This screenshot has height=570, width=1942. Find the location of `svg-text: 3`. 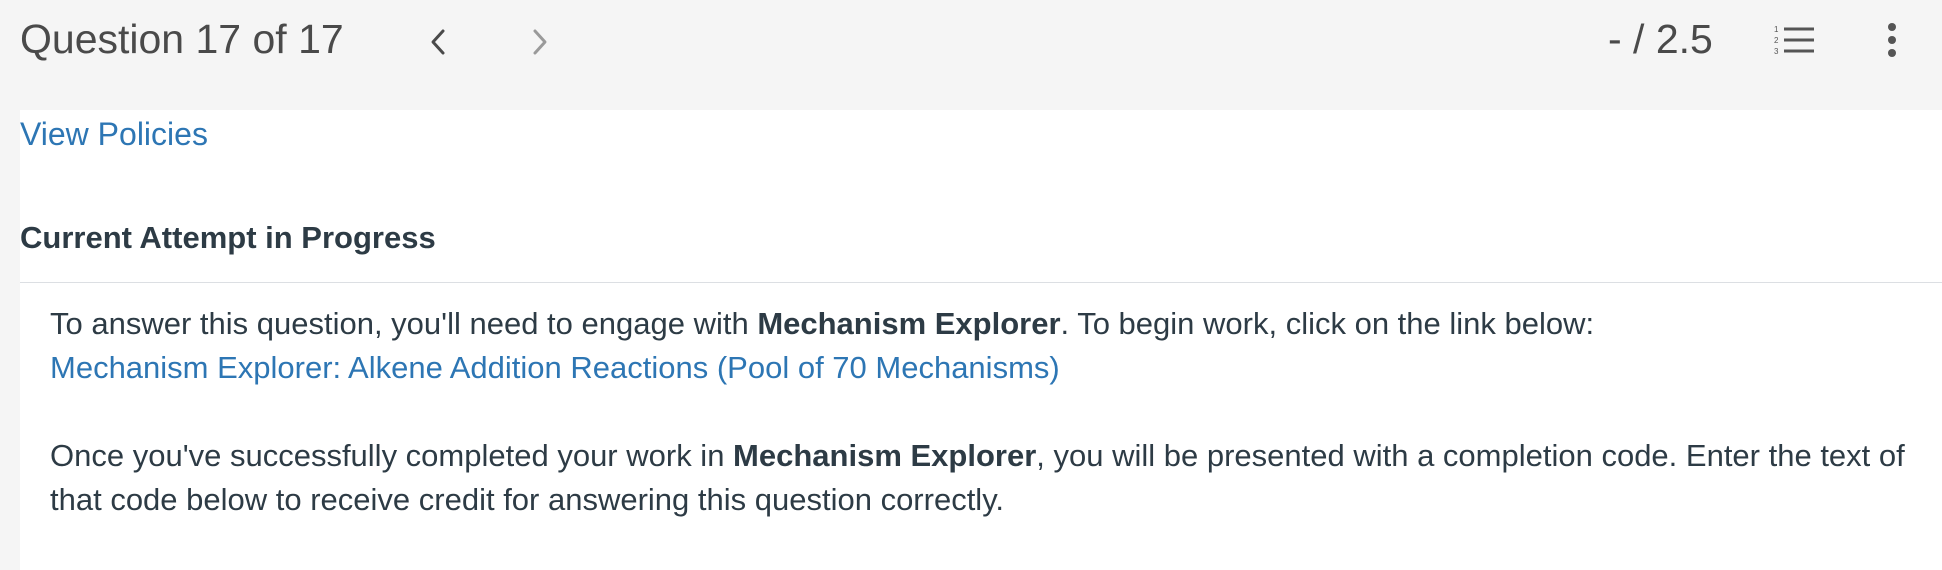

svg-text: 3 is located at coordinates (1776, 51).